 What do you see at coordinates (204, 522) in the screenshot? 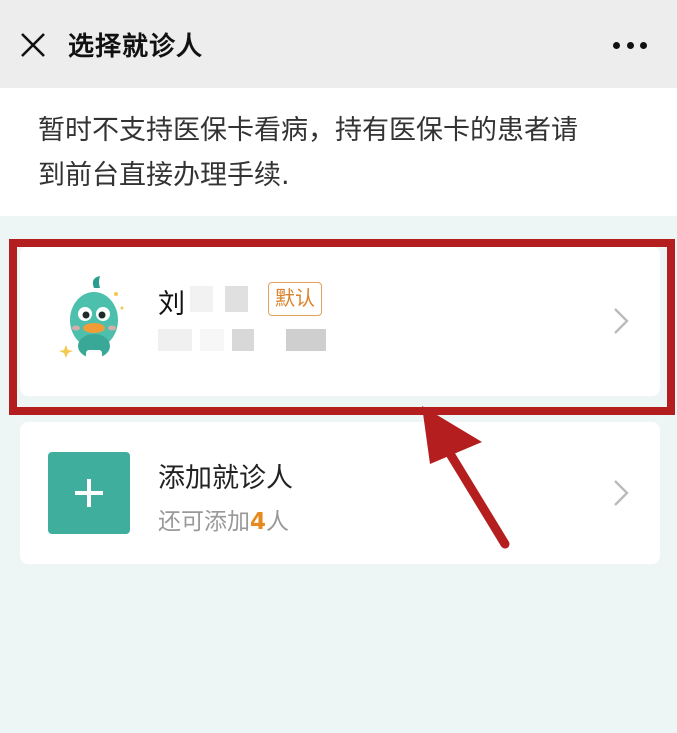
I see `remaining-prefix: 还可添加` at bounding box center [204, 522].